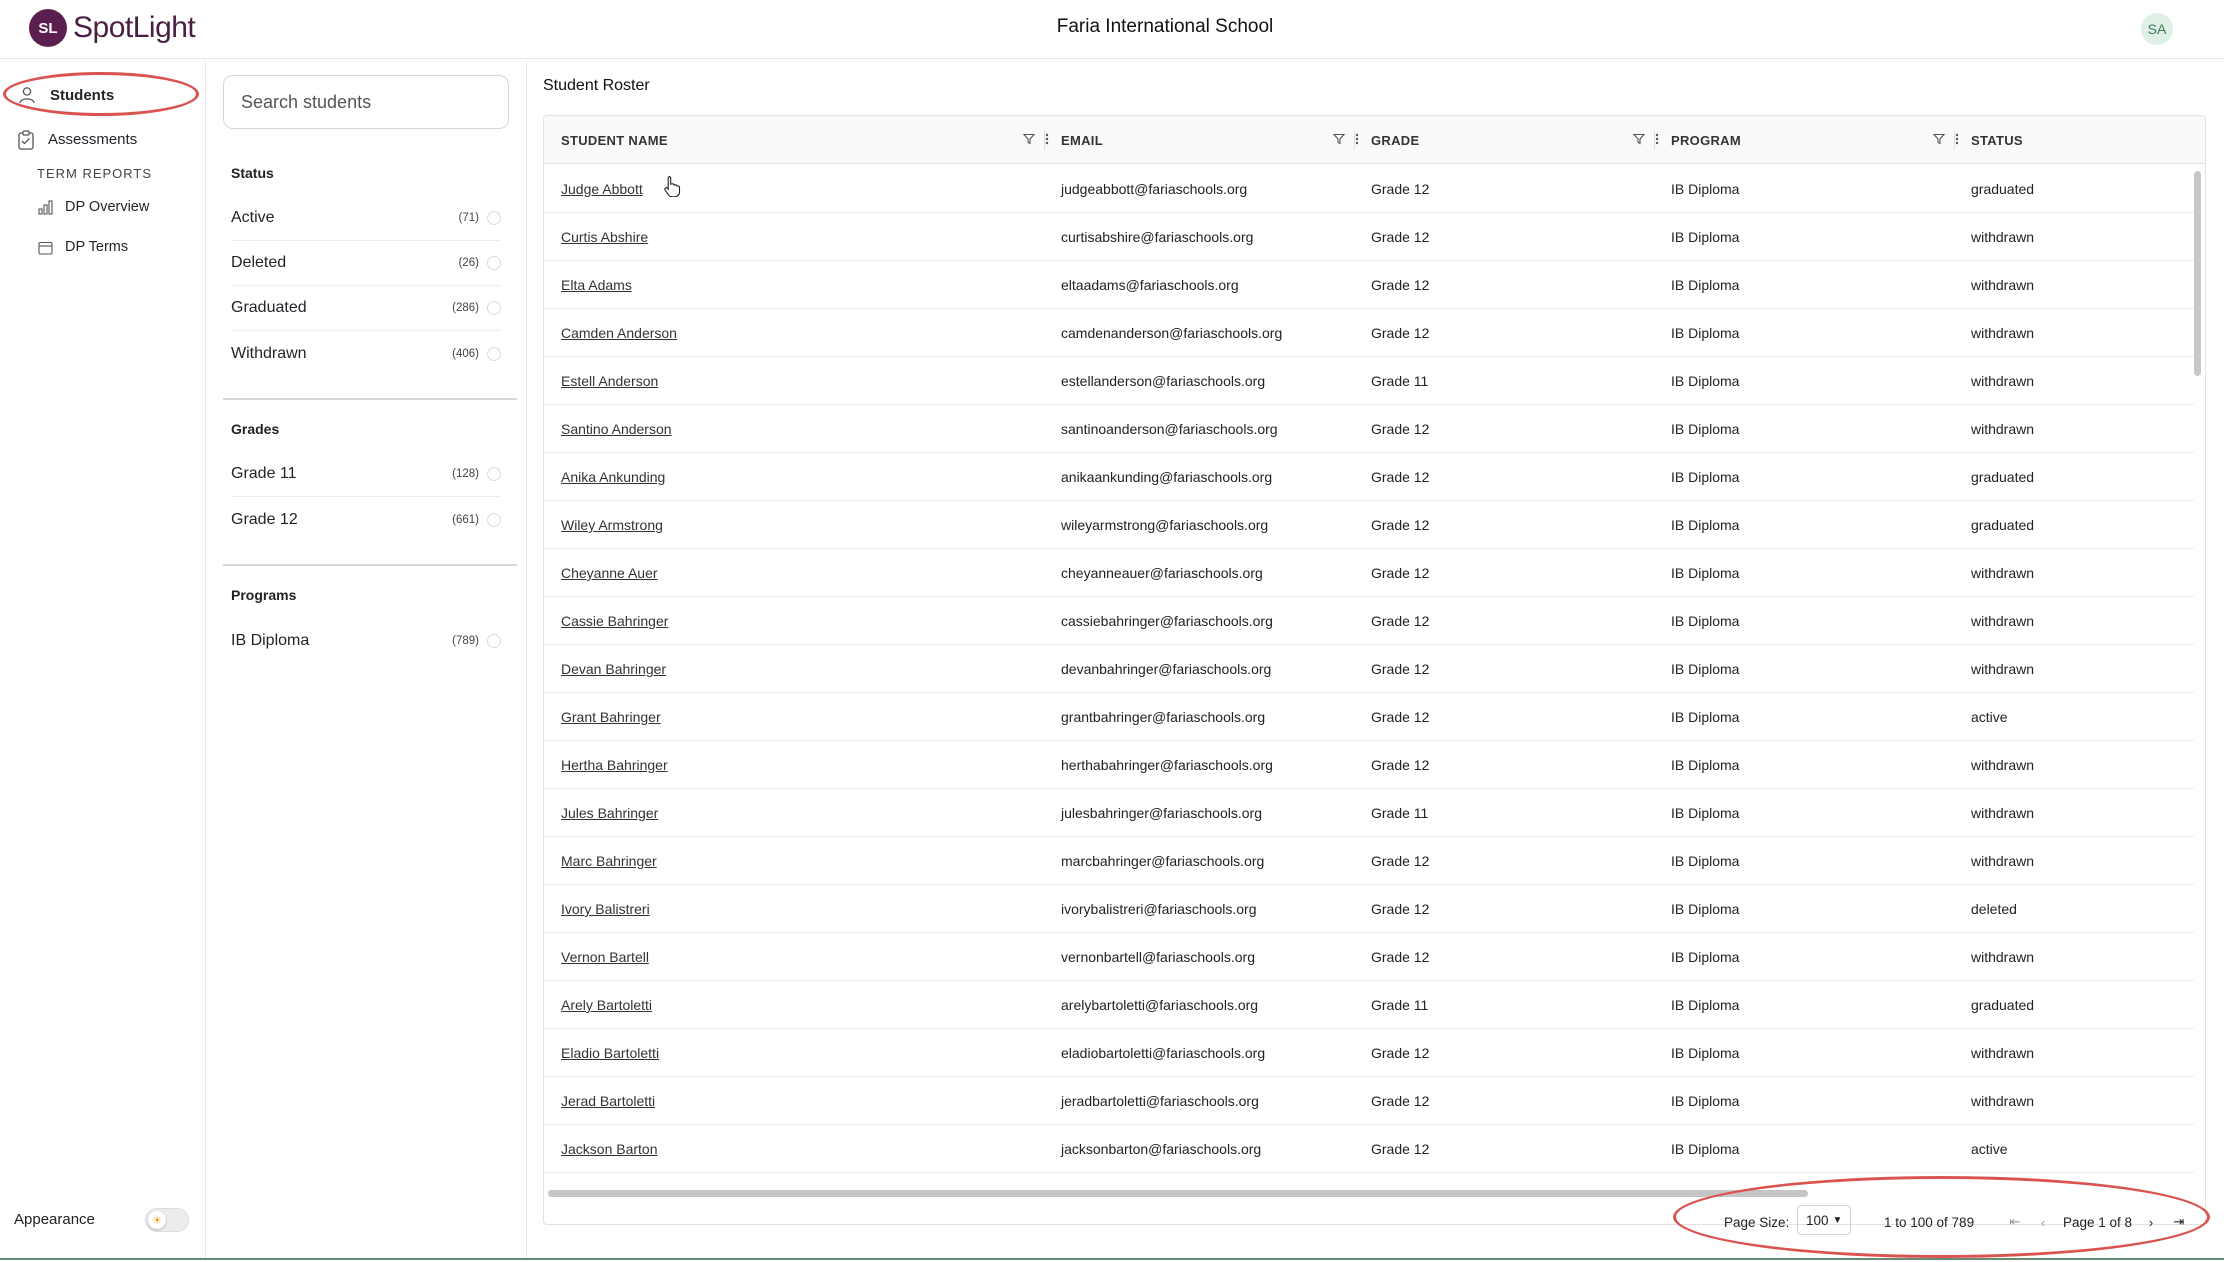 The image size is (2224, 1262). Describe the element at coordinates (366, 102) in the screenshot. I see `search-input` at that location.